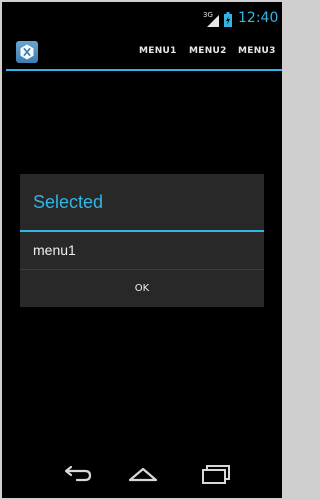 The image size is (320, 500). I want to click on dialog-title-divider, so click(142, 231).